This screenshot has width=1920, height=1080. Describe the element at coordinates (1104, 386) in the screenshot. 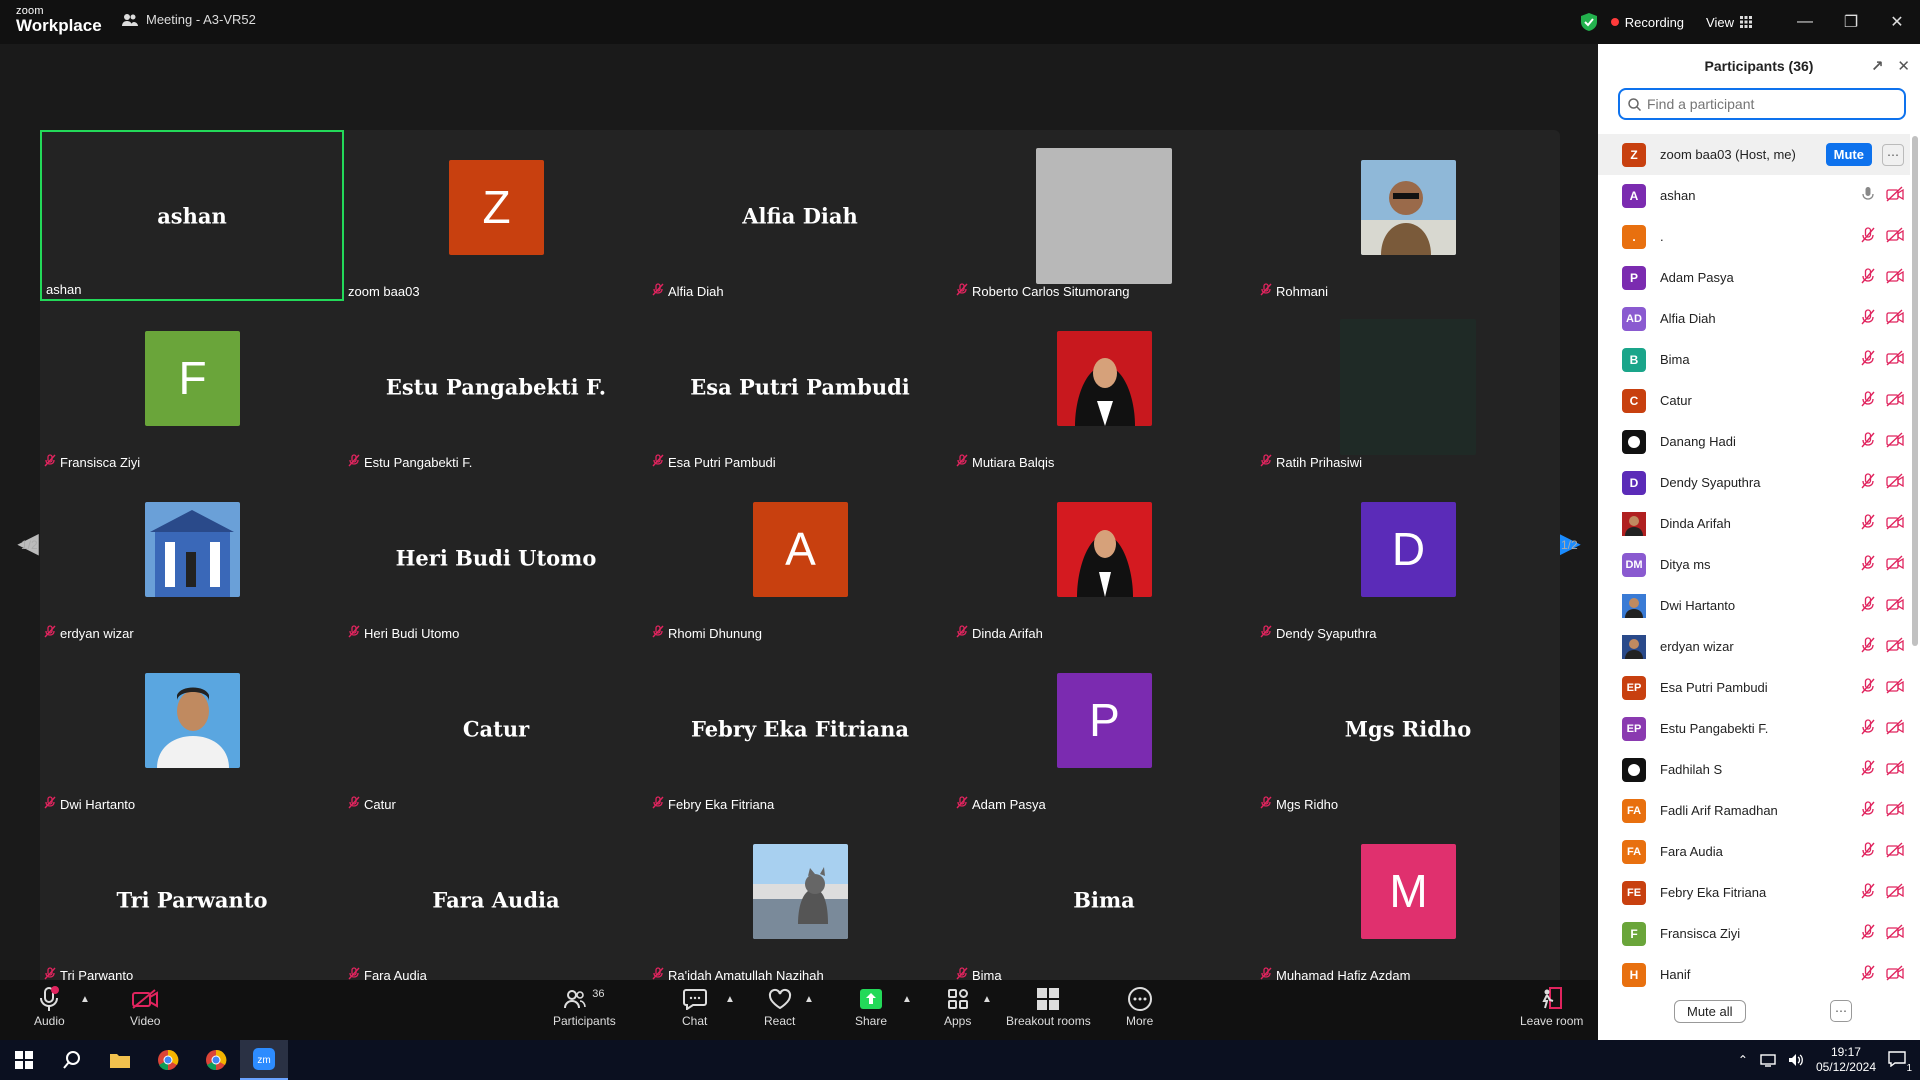

I see `video-tile: Mutiara Balqis` at that location.